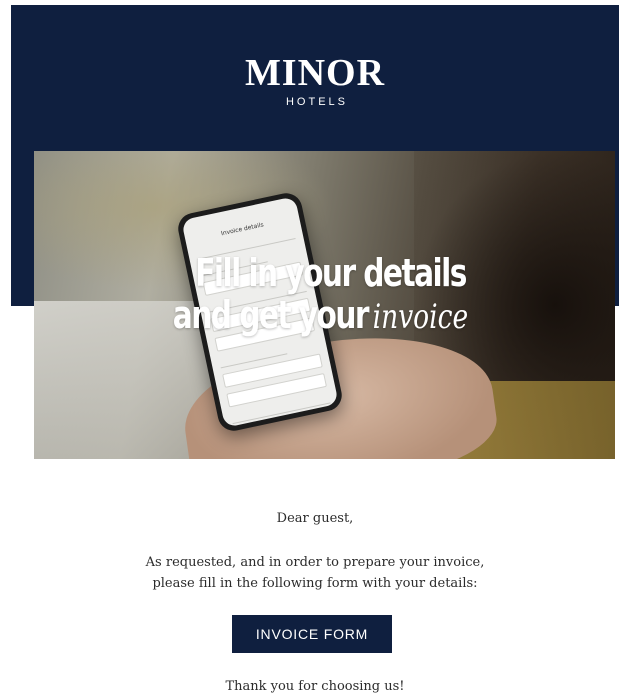 This screenshot has height=697, width=621. I want to click on minor-hotels-logo: MINOR HOTELS, so click(315, 81).